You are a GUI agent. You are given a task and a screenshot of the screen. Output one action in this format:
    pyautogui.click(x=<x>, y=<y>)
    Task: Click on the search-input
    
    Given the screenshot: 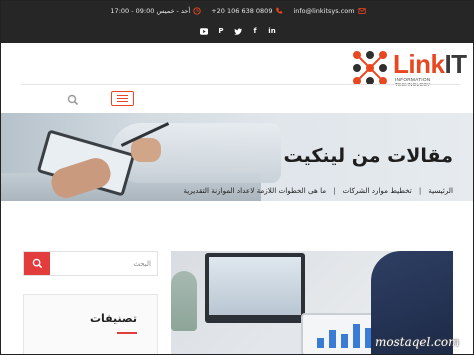 What is the action you would take?
    pyautogui.click(x=103, y=263)
    